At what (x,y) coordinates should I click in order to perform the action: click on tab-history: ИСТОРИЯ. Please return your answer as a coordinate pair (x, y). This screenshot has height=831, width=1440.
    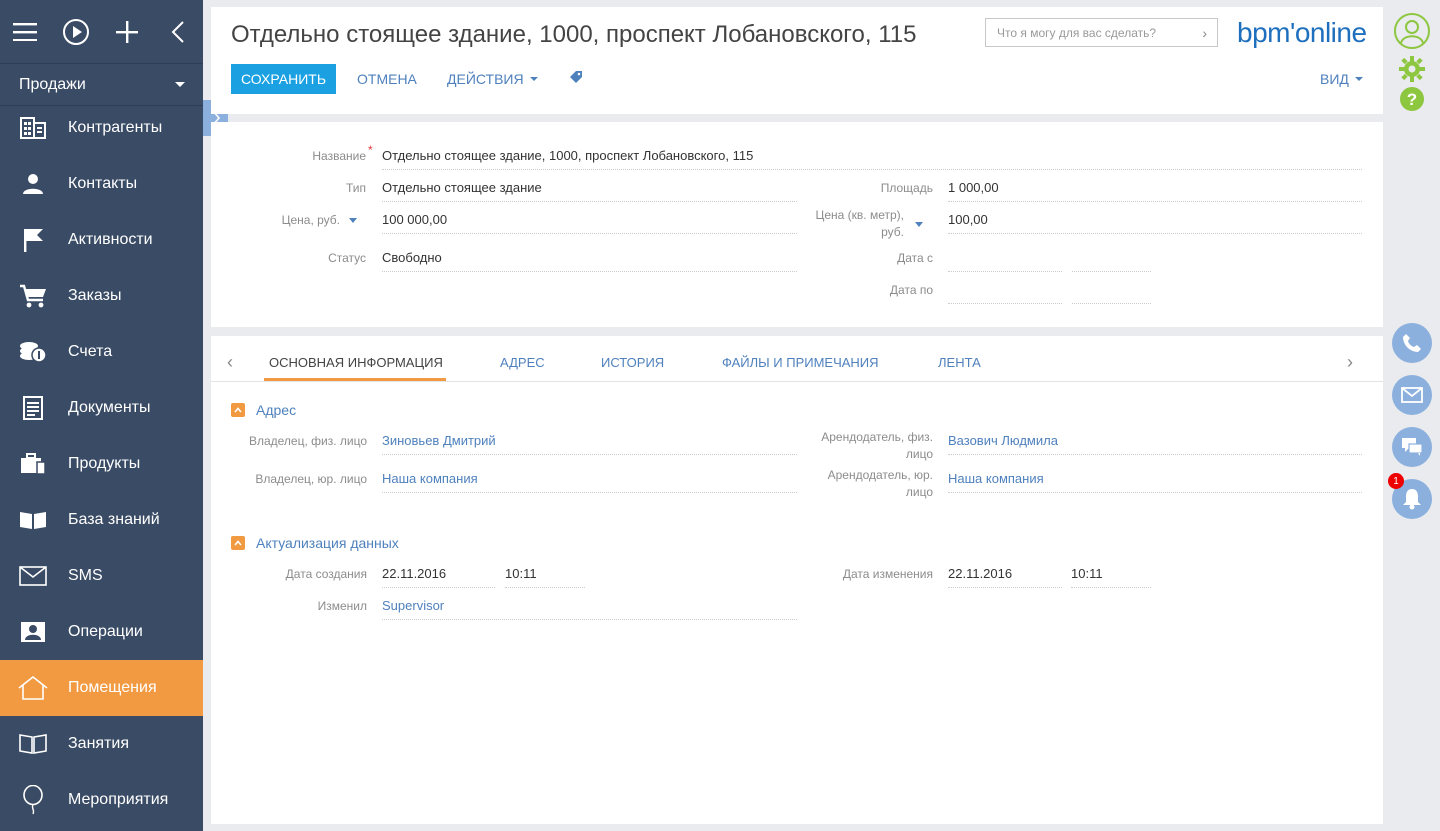
    Looking at the image, I should click on (632, 362).